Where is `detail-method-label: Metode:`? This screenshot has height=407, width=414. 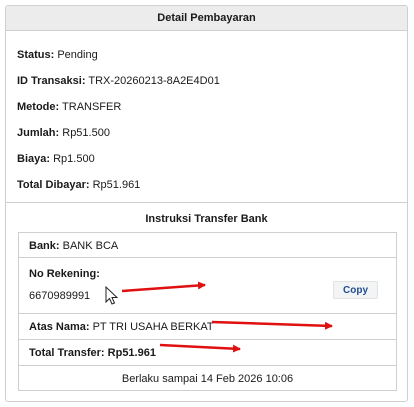
detail-method-label: Metode: is located at coordinates (38, 107).